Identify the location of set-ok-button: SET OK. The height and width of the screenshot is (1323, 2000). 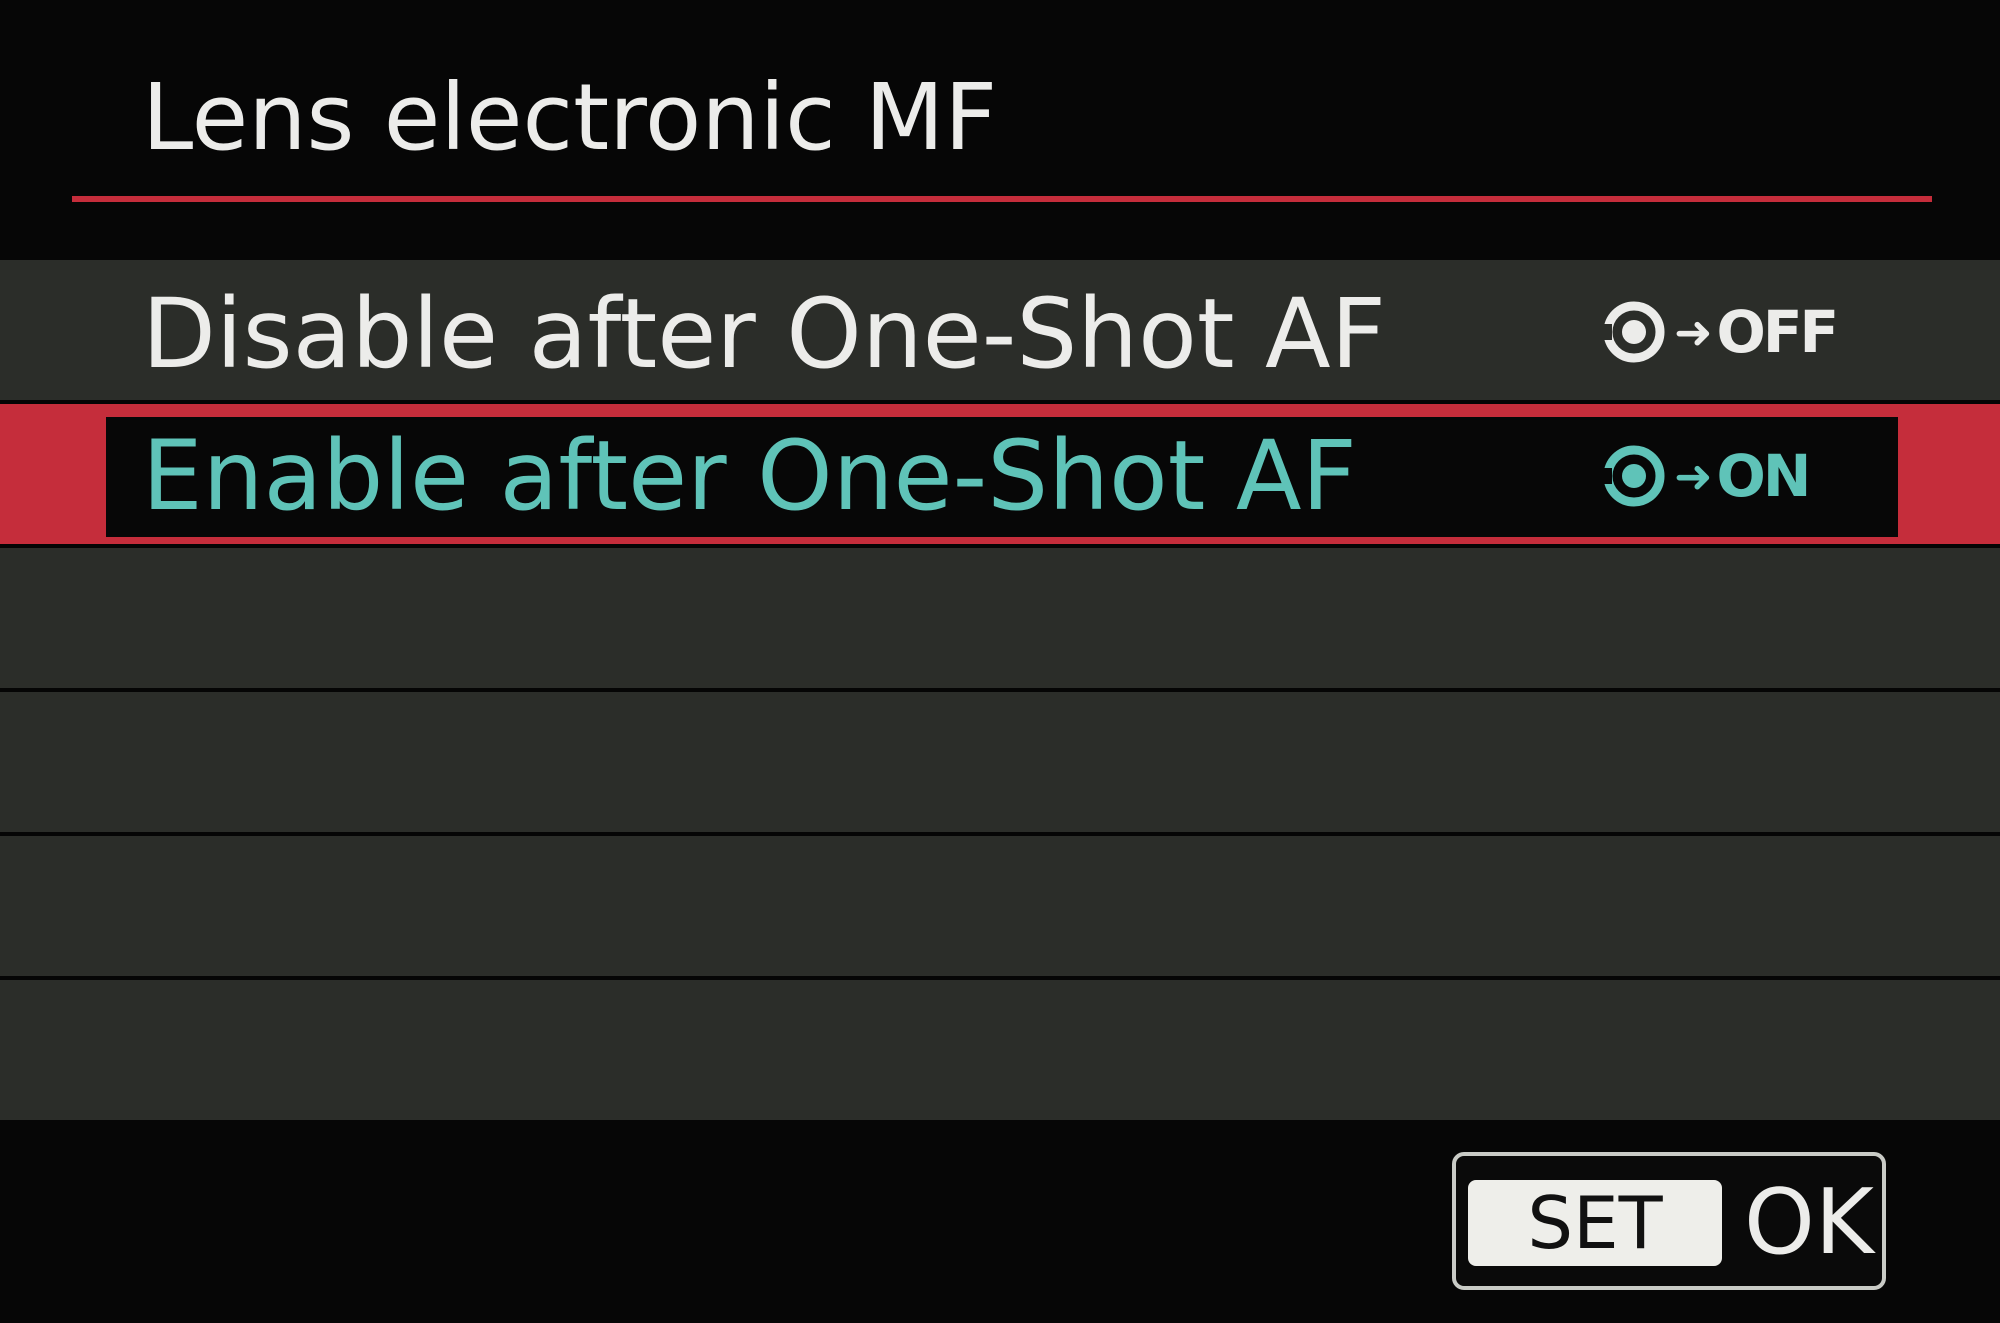
(1669, 1221).